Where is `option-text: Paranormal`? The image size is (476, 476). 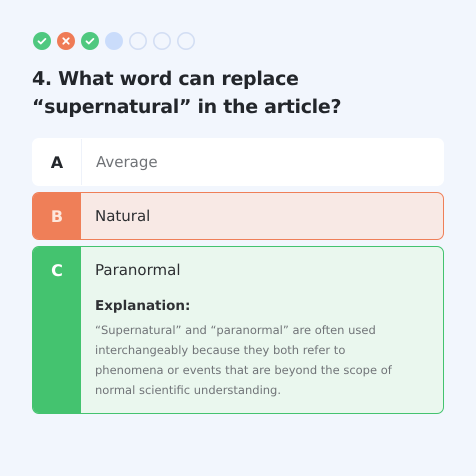 option-text: Paranormal is located at coordinates (138, 270).